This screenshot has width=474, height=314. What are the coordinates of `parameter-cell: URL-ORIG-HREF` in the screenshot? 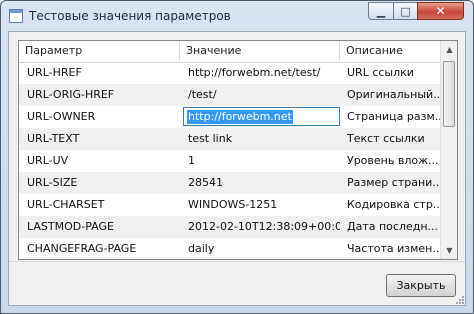 It's located at (99, 95).